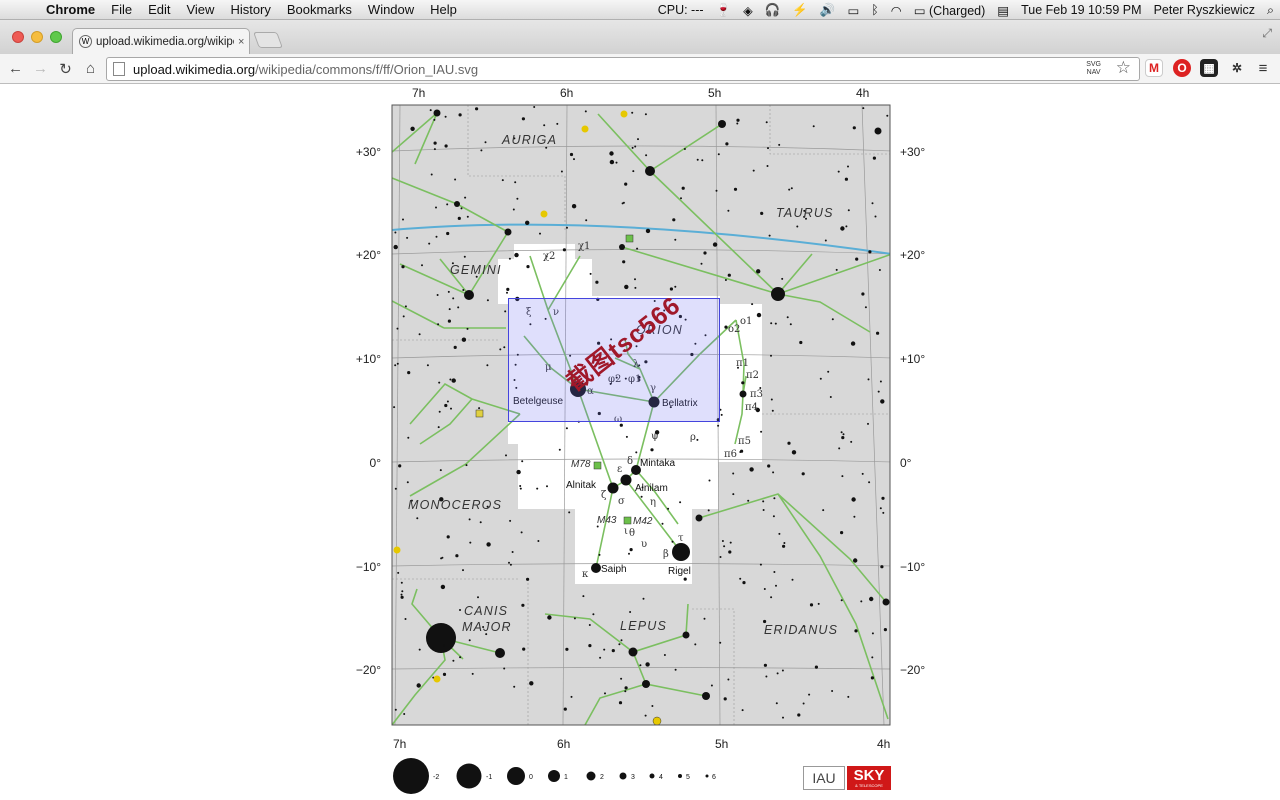 Image resolution: width=1280 pixels, height=800 pixels. Describe the element at coordinates (15, 68) in the screenshot. I see `back-arrow-icon: ←` at that location.